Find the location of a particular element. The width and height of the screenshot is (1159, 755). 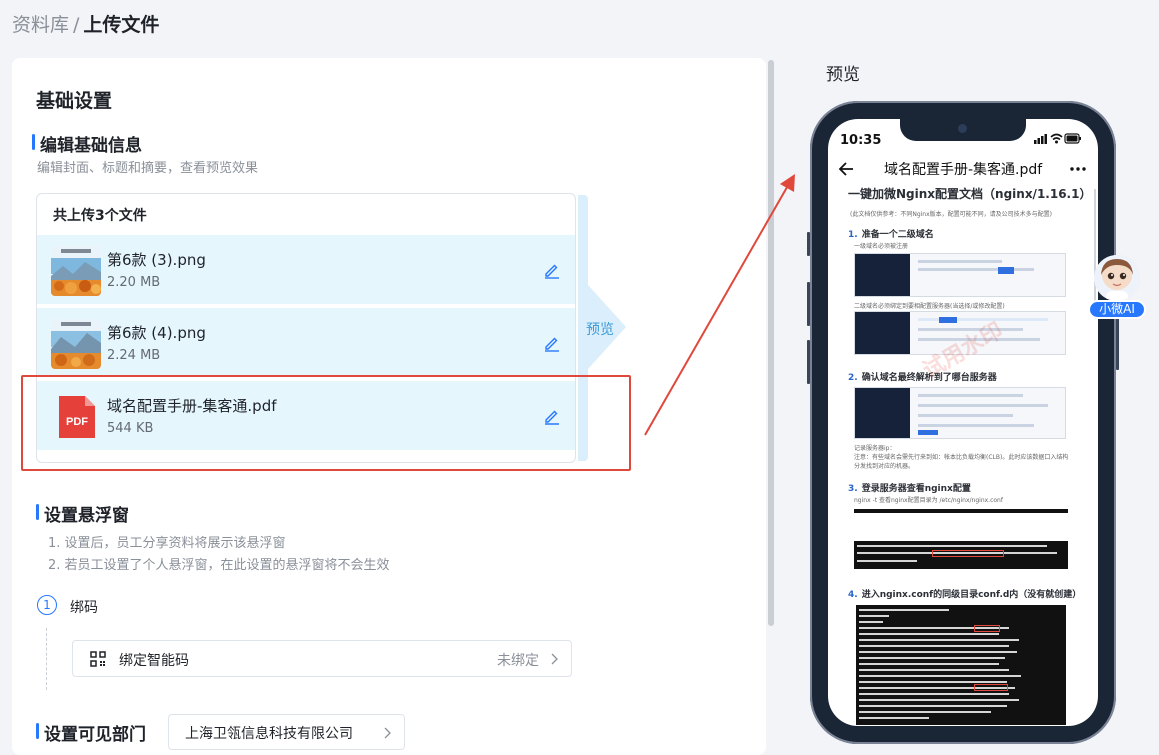

breadcrumb: 资料库 / 上传文件 is located at coordinates (85, 23).